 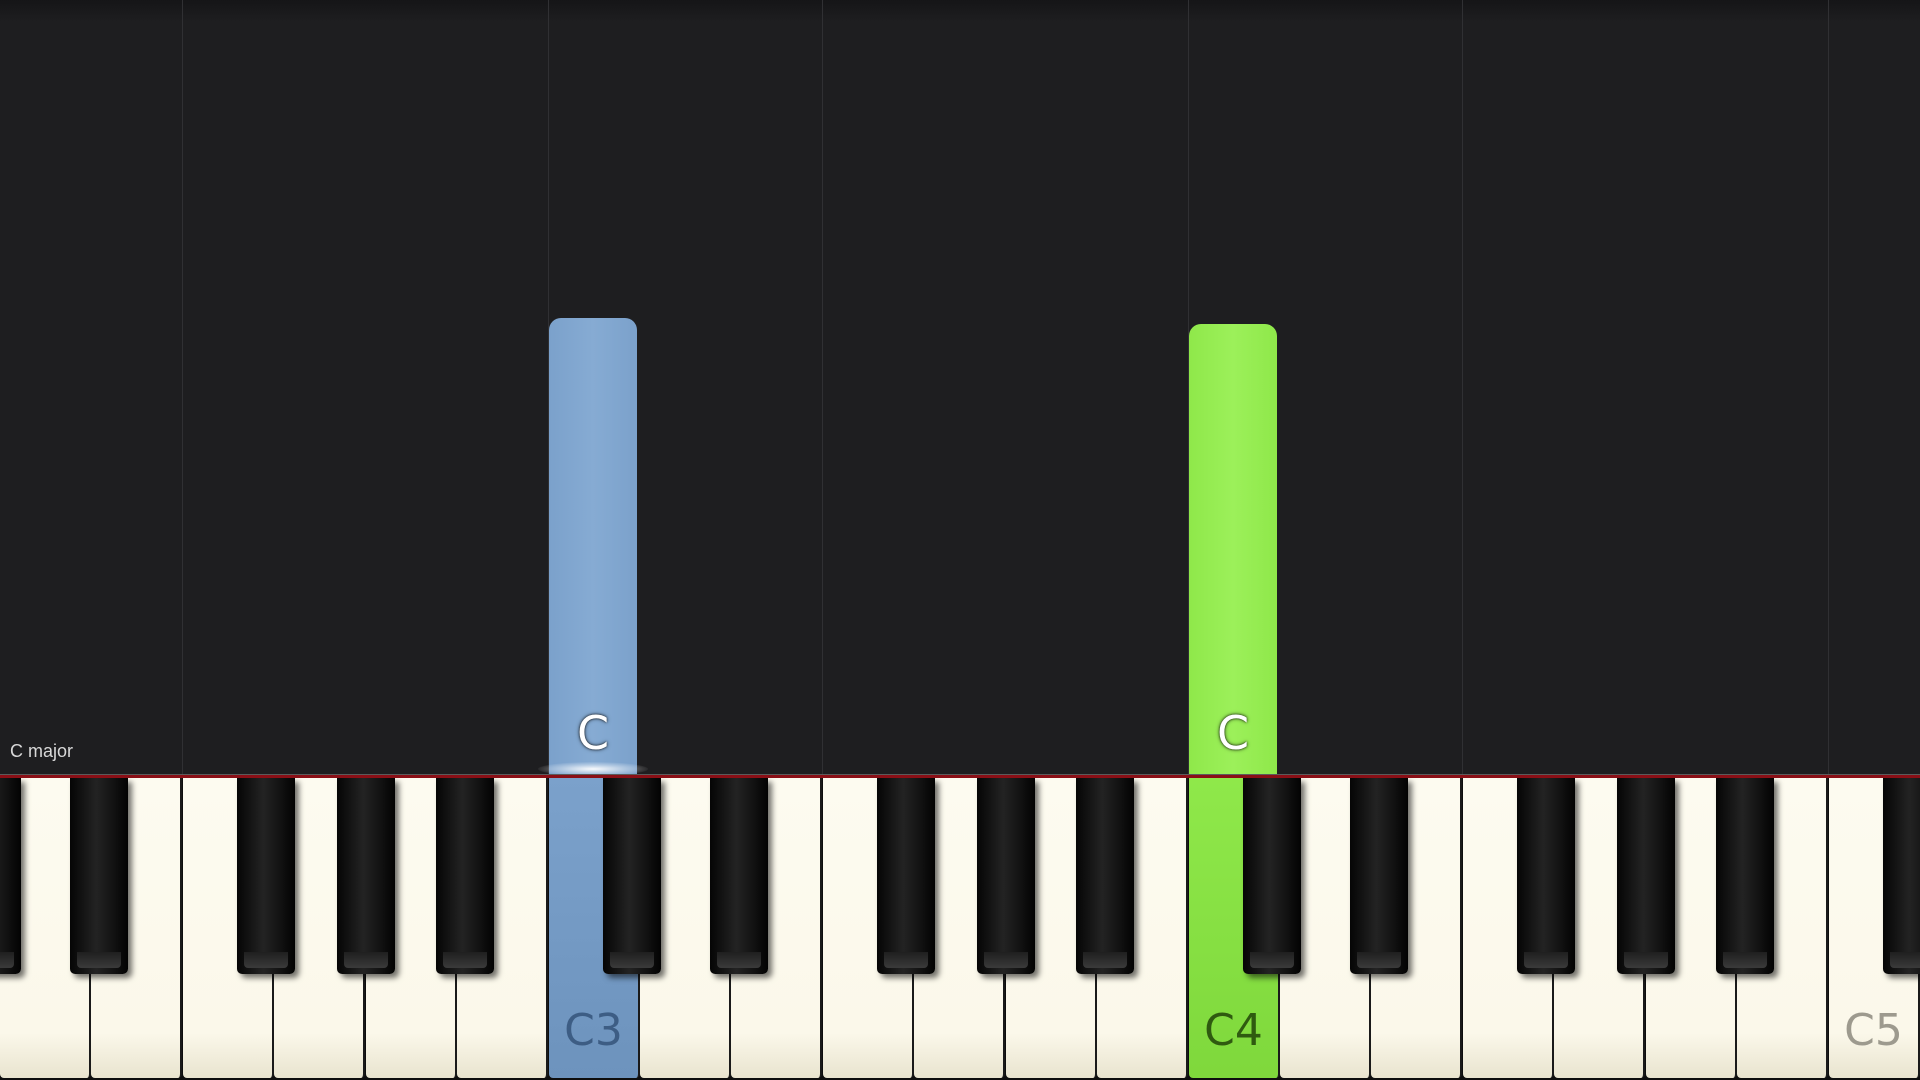 I want to click on octave-label: C3, so click(x=593, y=1030).